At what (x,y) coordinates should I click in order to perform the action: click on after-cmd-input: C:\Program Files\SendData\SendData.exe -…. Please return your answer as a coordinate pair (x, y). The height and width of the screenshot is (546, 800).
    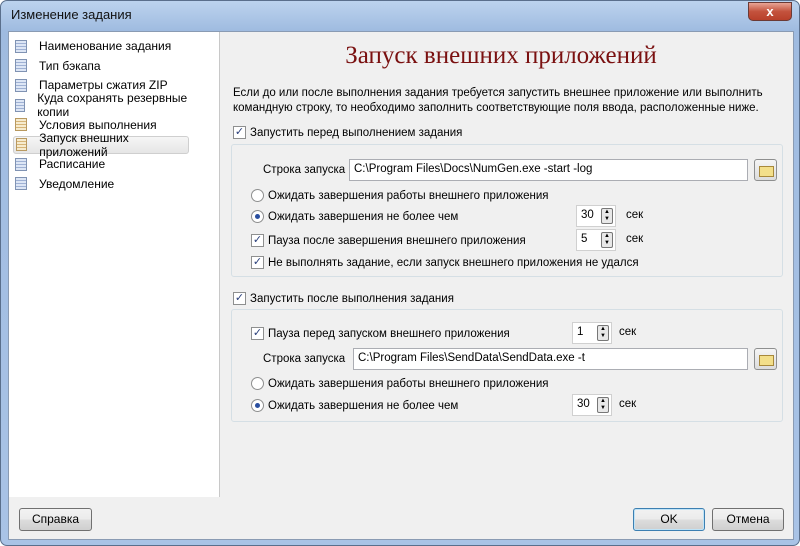
    Looking at the image, I should click on (550, 359).